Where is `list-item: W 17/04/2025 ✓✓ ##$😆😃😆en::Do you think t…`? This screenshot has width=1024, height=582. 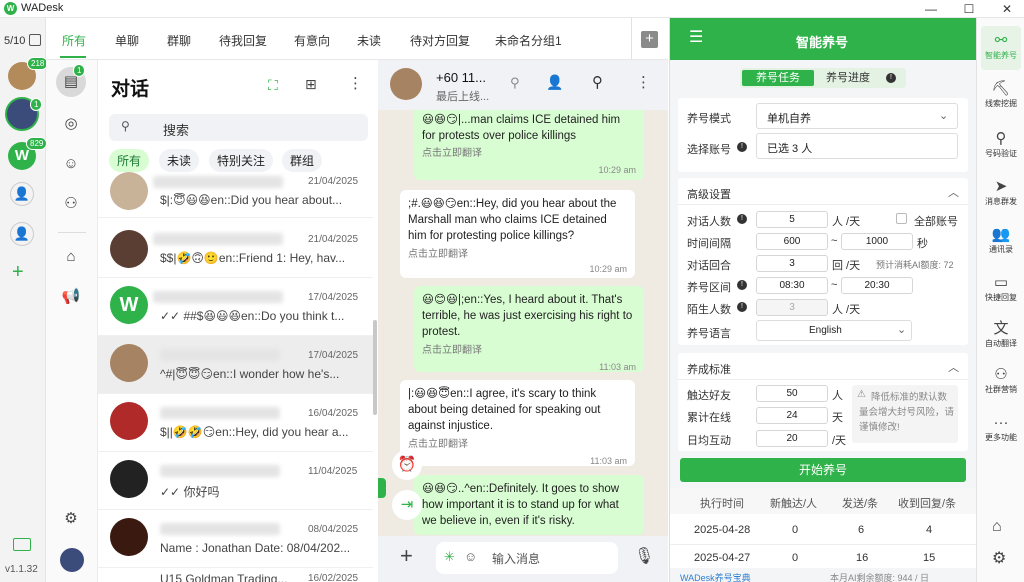
list-item: W 17/04/2025 ✓✓ ##$😆😃😆en::Do you think t… is located at coordinates (235, 307).